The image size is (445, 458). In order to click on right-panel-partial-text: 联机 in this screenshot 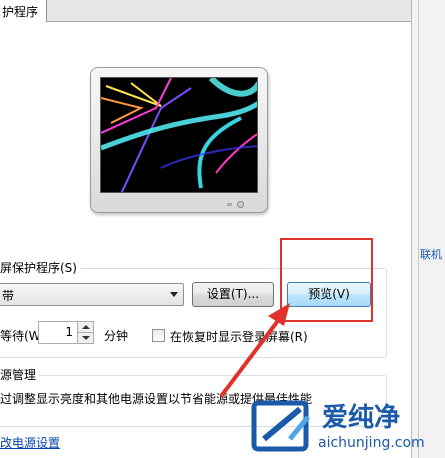, I will do `click(431, 254)`.